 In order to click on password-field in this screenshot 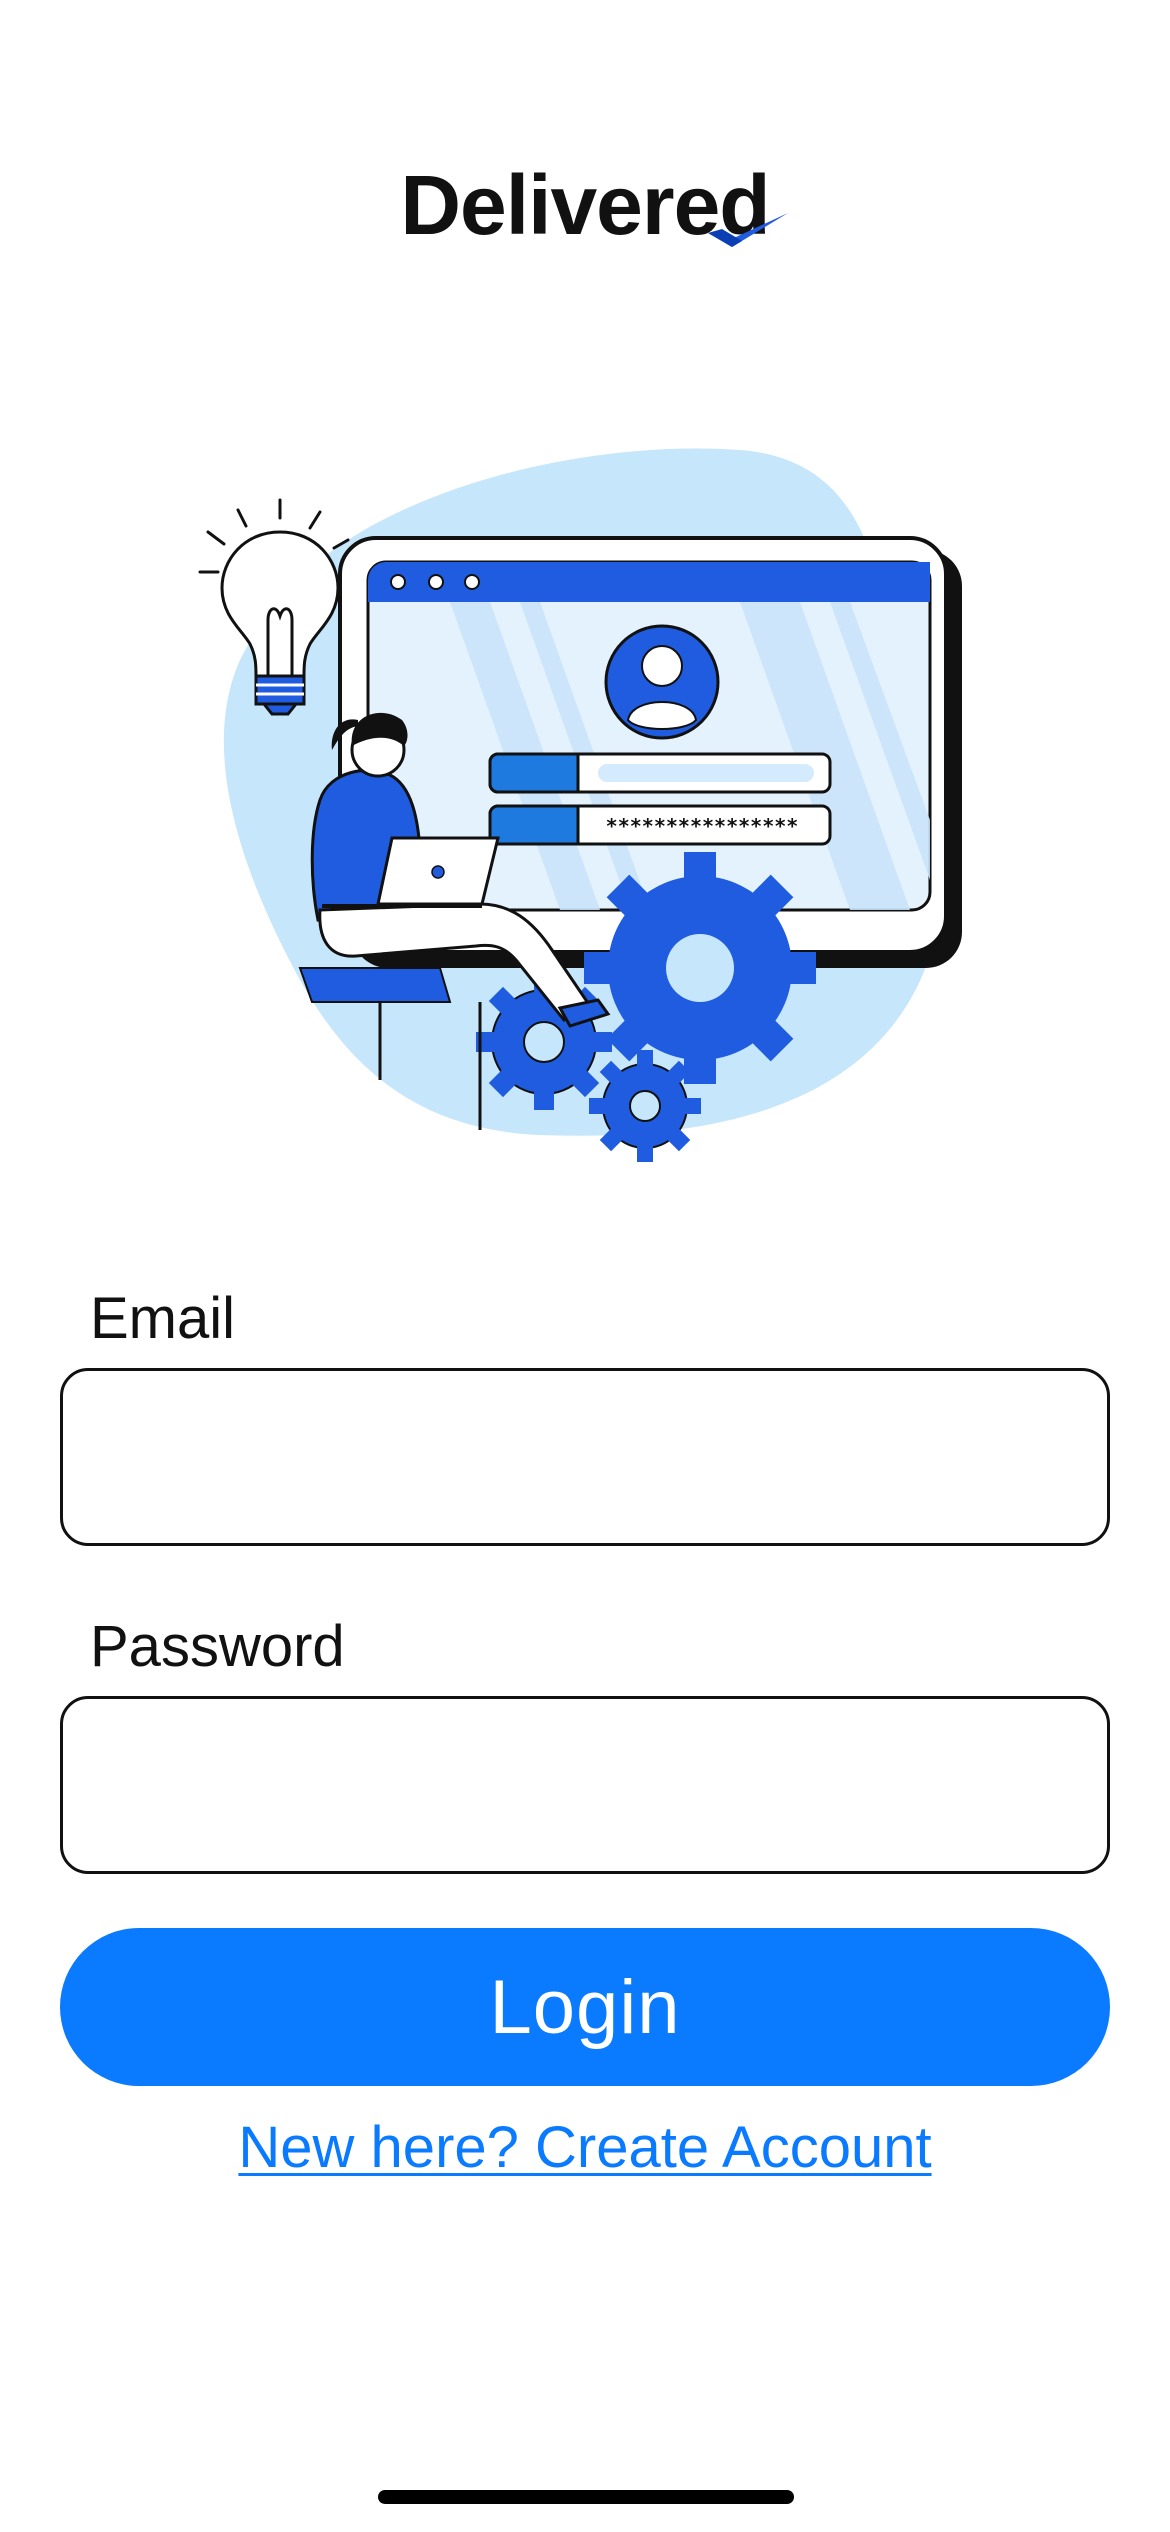, I will do `click(585, 1785)`.